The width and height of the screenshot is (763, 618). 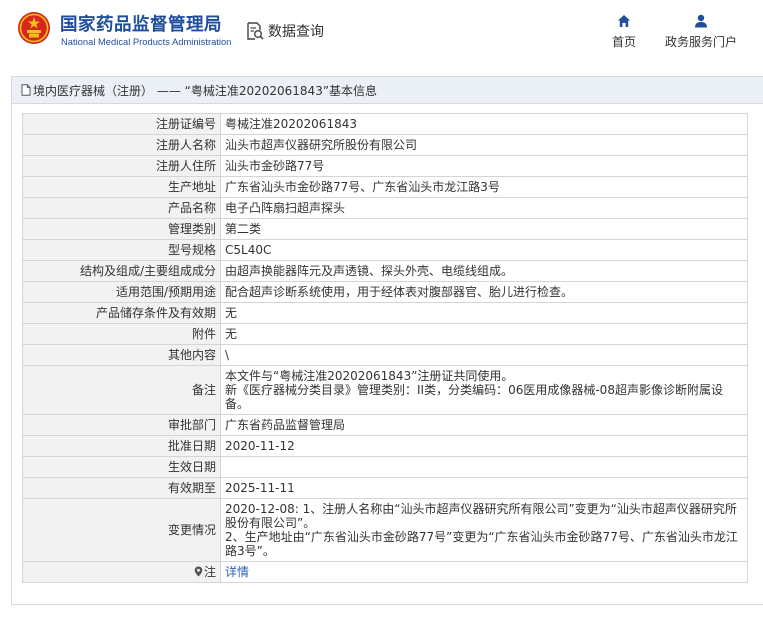 What do you see at coordinates (484, 355) in the screenshot?
I see `row-value: \` at bounding box center [484, 355].